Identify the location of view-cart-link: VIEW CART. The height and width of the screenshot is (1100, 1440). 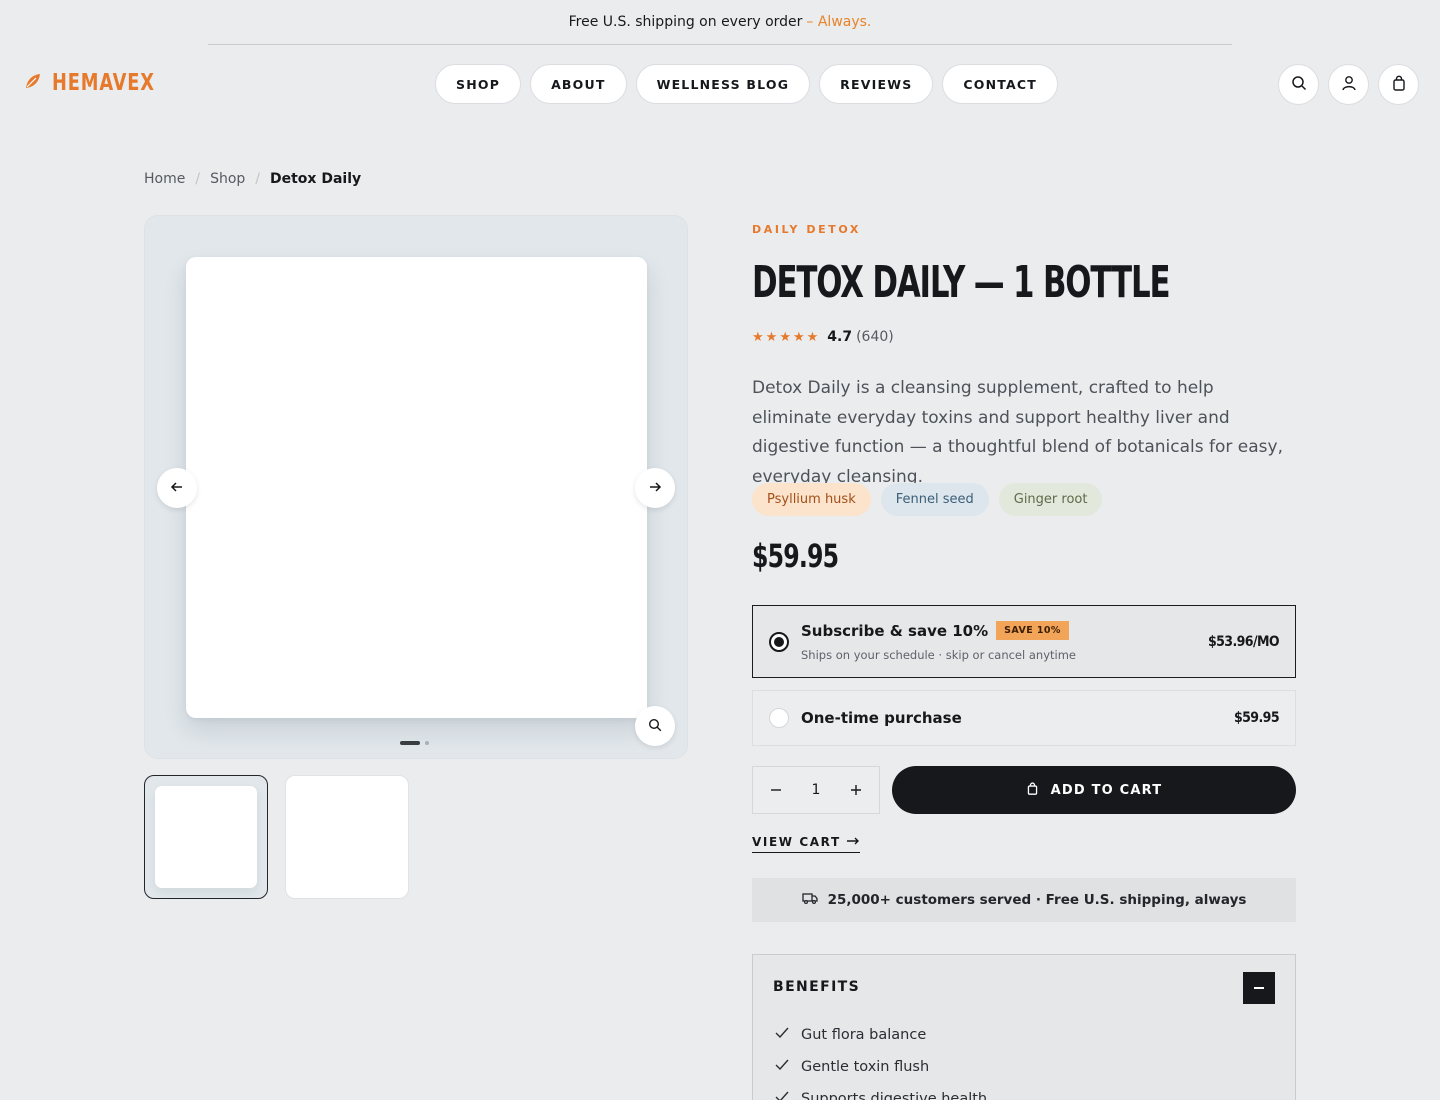
(806, 844).